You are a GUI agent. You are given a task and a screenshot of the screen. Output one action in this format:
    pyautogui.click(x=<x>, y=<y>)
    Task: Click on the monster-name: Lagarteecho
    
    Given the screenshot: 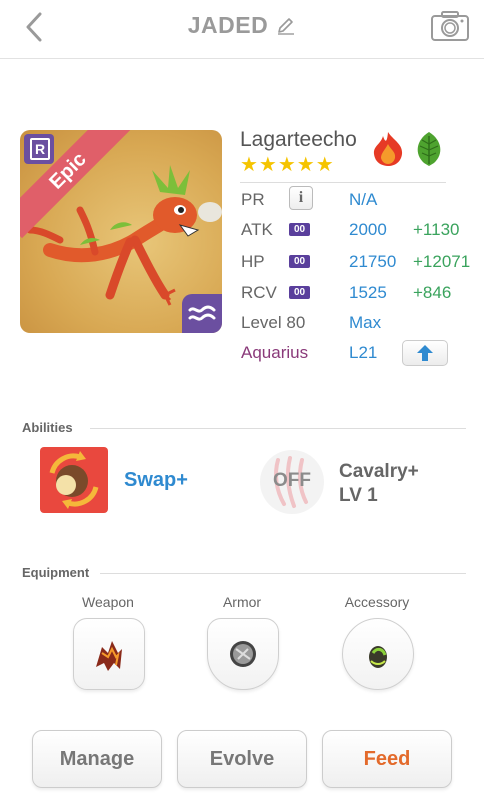 What is the action you would take?
    pyautogui.click(x=298, y=139)
    